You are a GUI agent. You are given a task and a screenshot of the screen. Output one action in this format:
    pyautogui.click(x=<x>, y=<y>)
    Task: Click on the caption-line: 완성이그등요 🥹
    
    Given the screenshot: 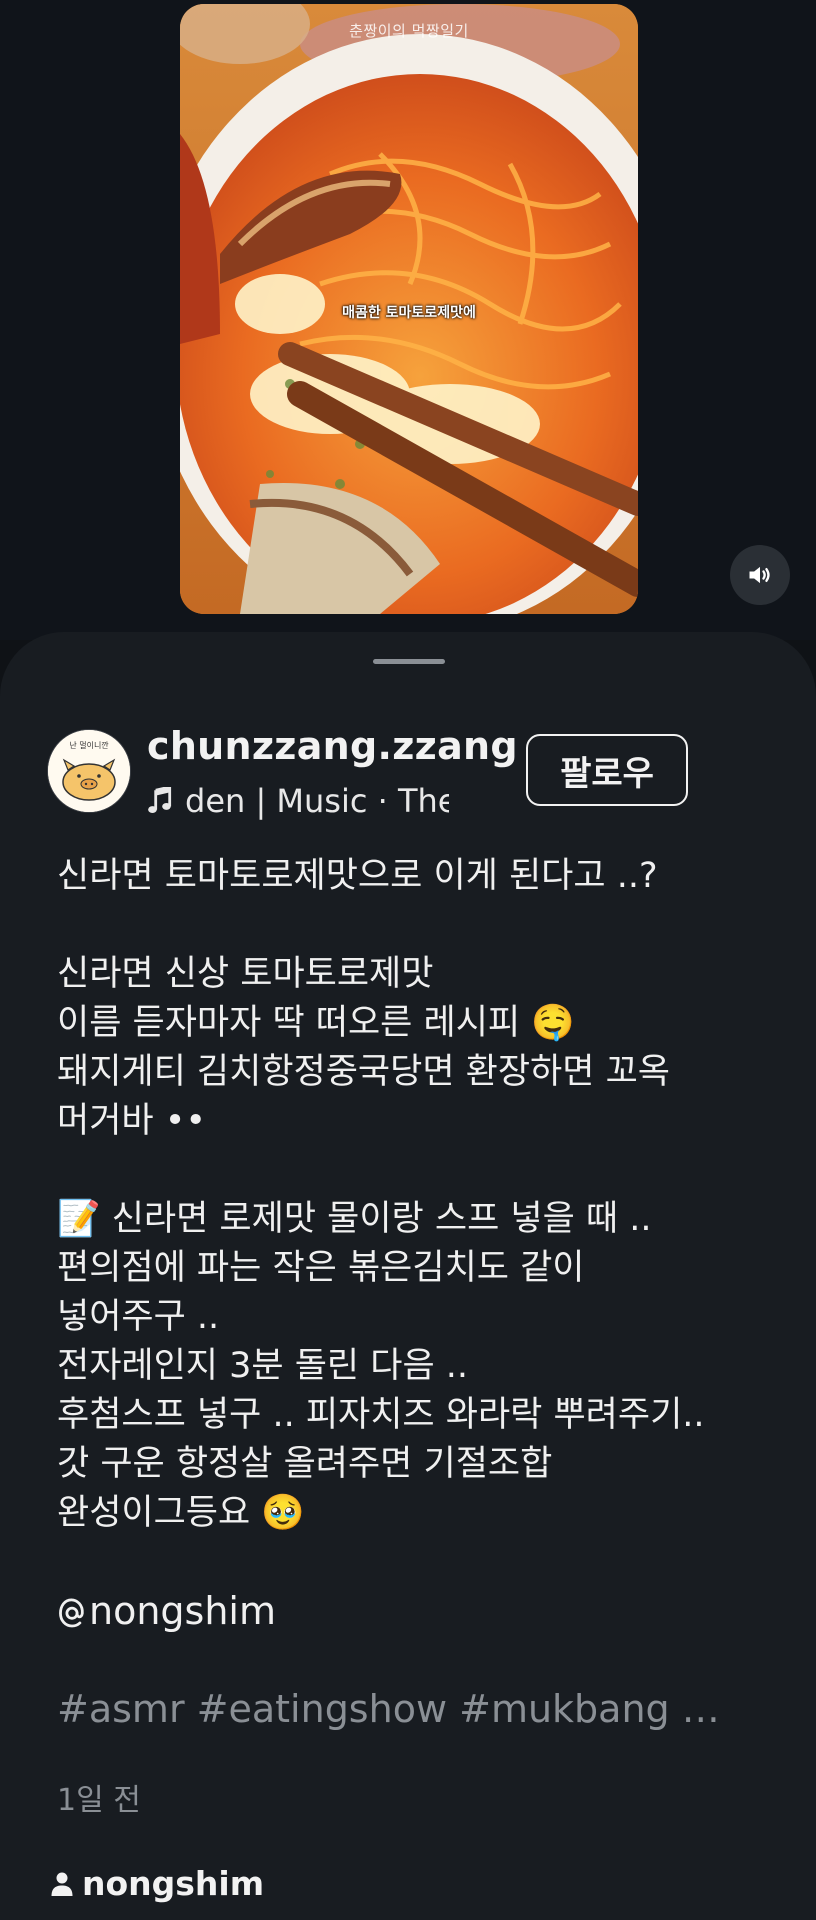 What is the action you would take?
    pyautogui.click(x=181, y=1513)
    